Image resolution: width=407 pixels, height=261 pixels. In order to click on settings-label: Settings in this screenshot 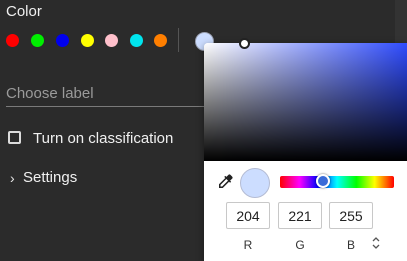, I will do `click(50, 177)`.